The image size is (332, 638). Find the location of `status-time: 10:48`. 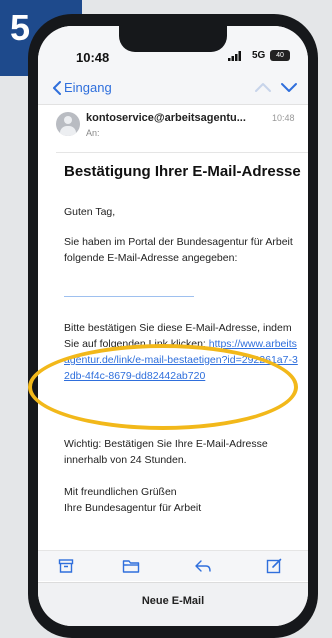

status-time: 10:48 is located at coordinates (93, 57).